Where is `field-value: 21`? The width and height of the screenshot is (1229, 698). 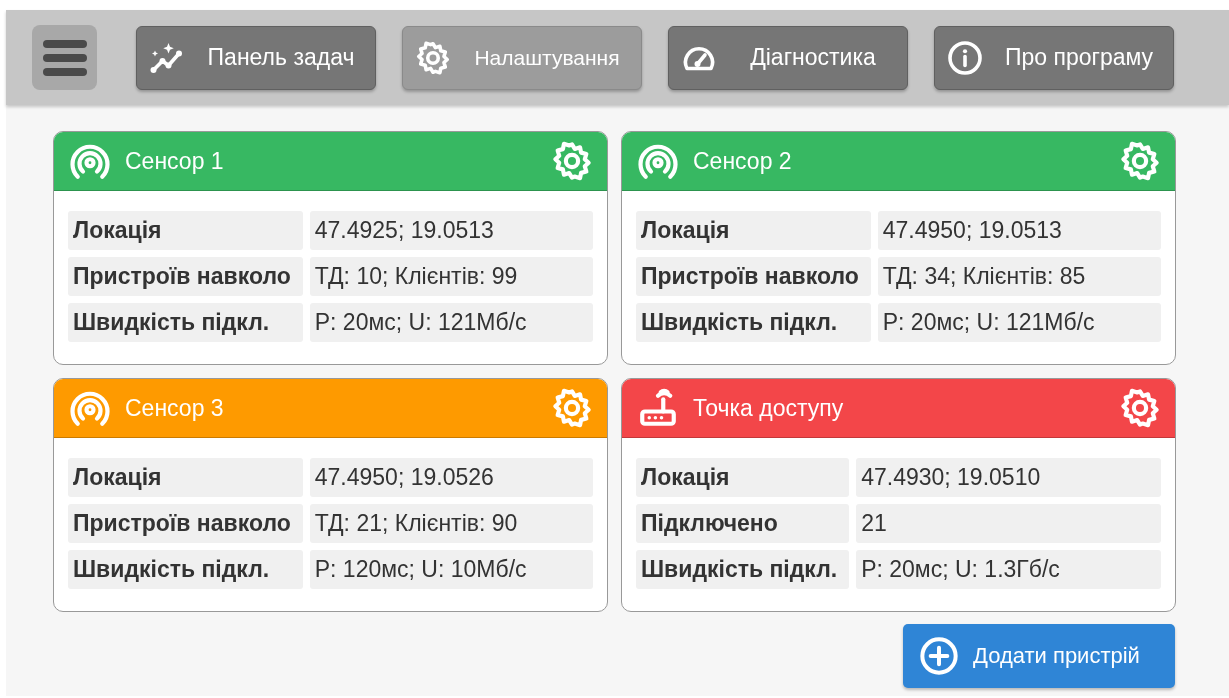 field-value: 21 is located at coordinates (1008, 523).